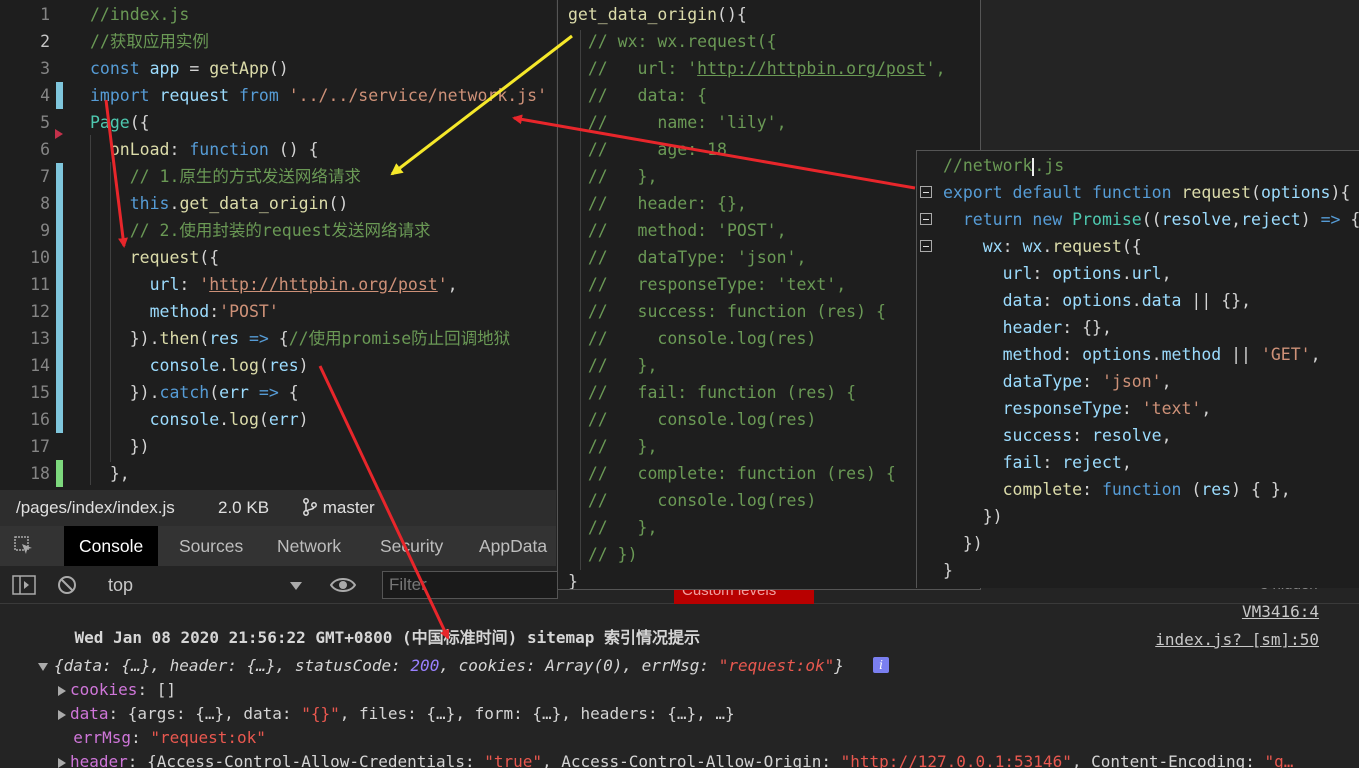 This screenshot has height=768, width=1359. I want to click on line-number: 8, so click(45, 203).